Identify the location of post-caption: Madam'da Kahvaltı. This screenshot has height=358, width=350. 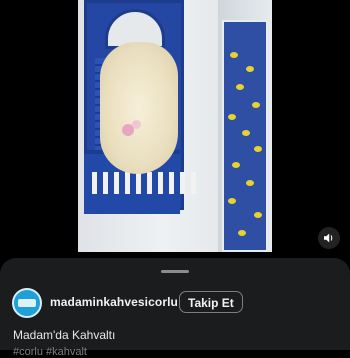
(64, 335).